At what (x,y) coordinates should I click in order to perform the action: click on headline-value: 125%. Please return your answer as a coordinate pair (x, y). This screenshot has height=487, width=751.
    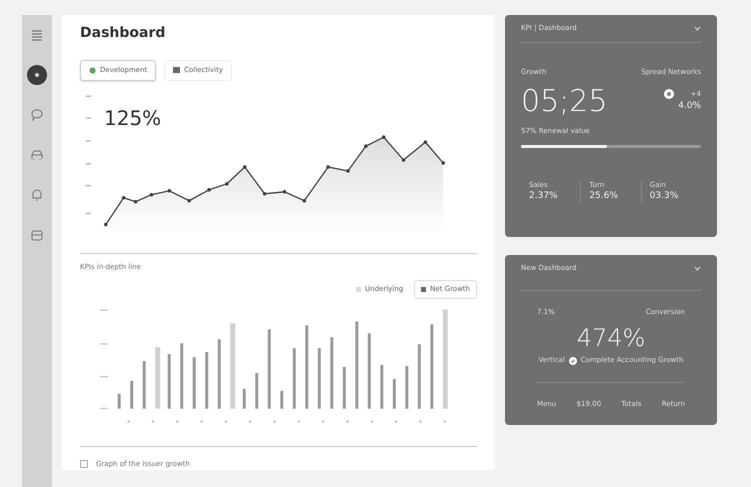
    Looking at the image, I should click on (133, 118).